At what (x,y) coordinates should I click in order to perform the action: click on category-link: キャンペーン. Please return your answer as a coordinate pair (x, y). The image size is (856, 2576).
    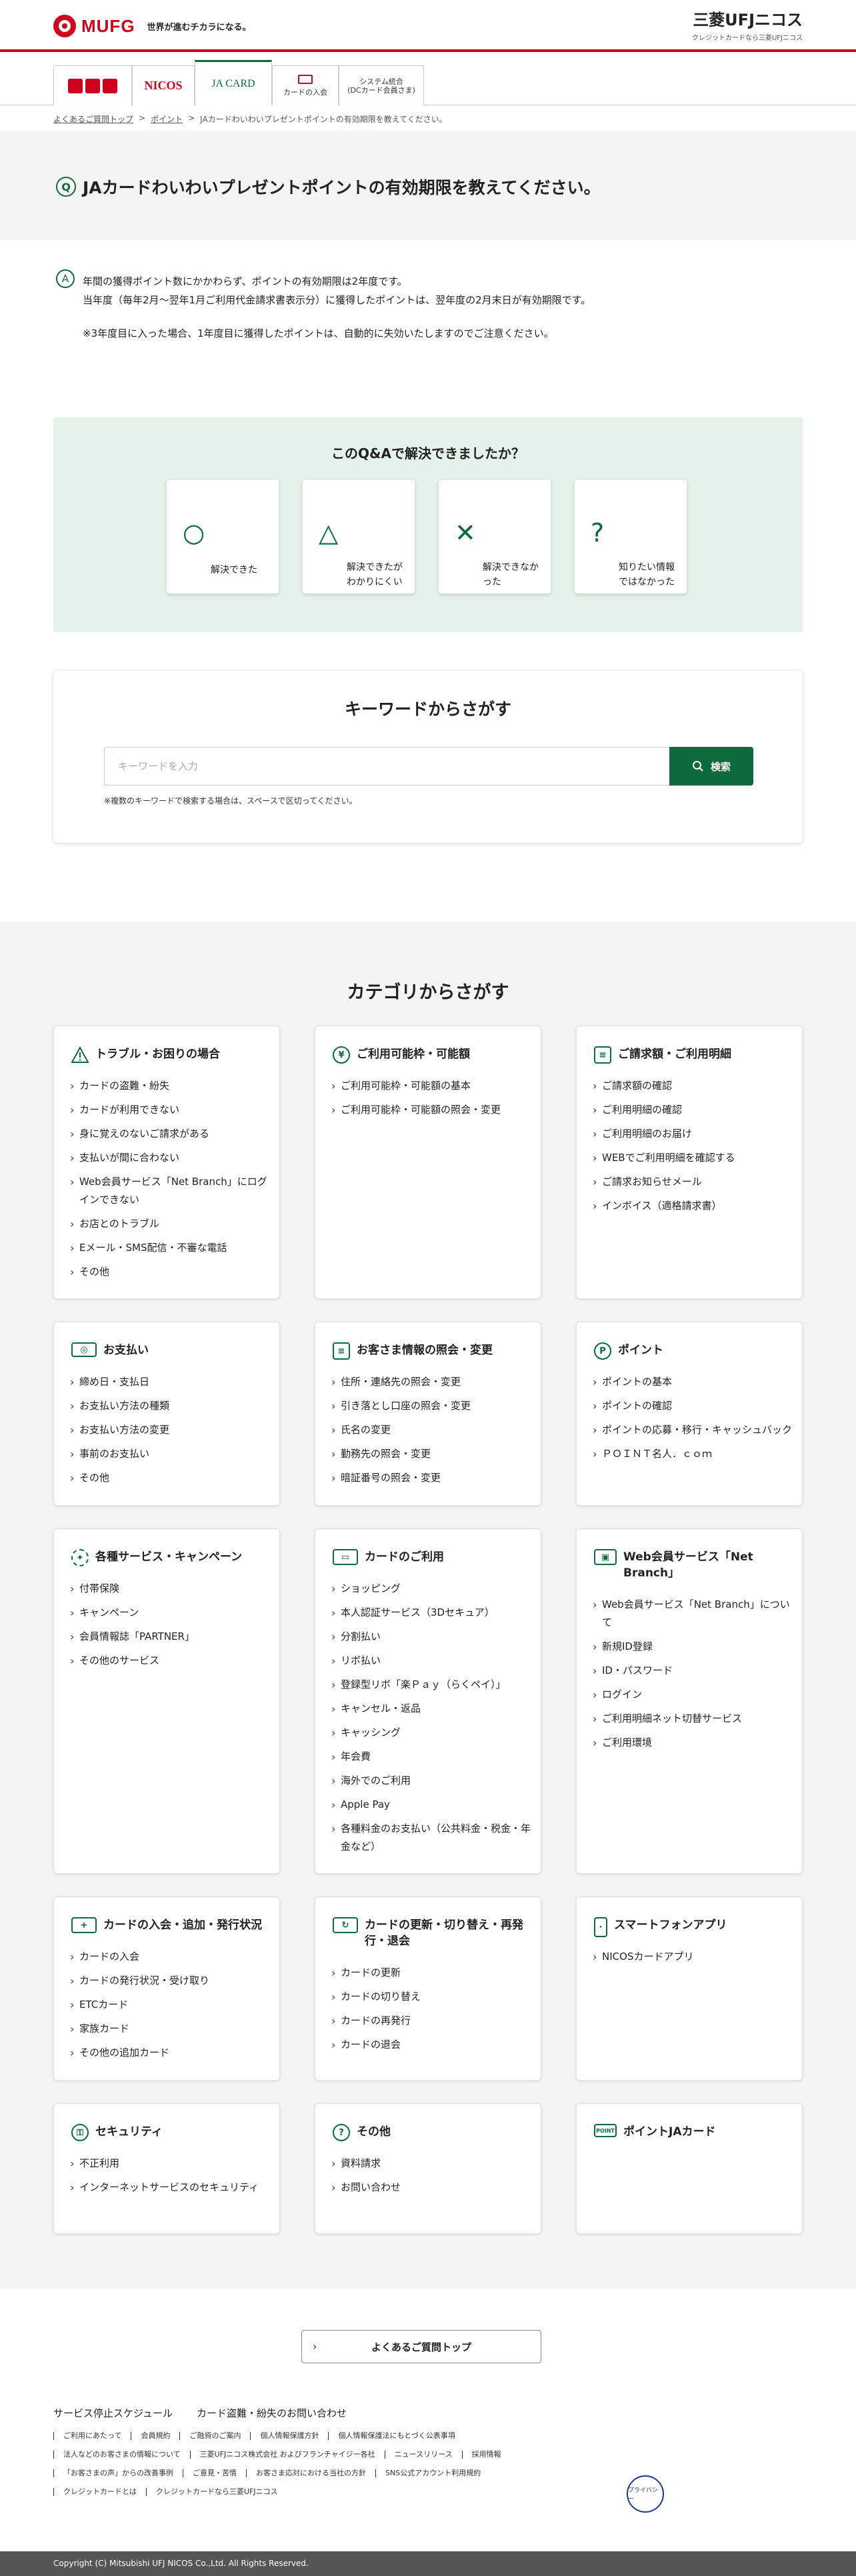
    Looking at the image, I should click on (170, 1613).